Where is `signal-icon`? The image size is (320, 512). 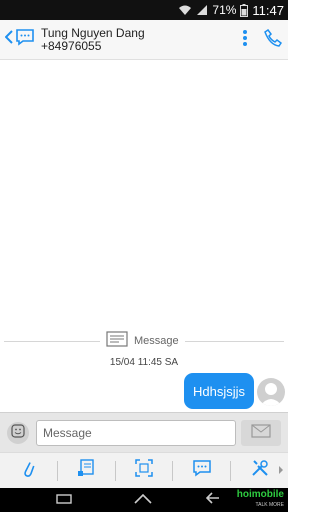
signal-icon is located at coordinates (202, 10).